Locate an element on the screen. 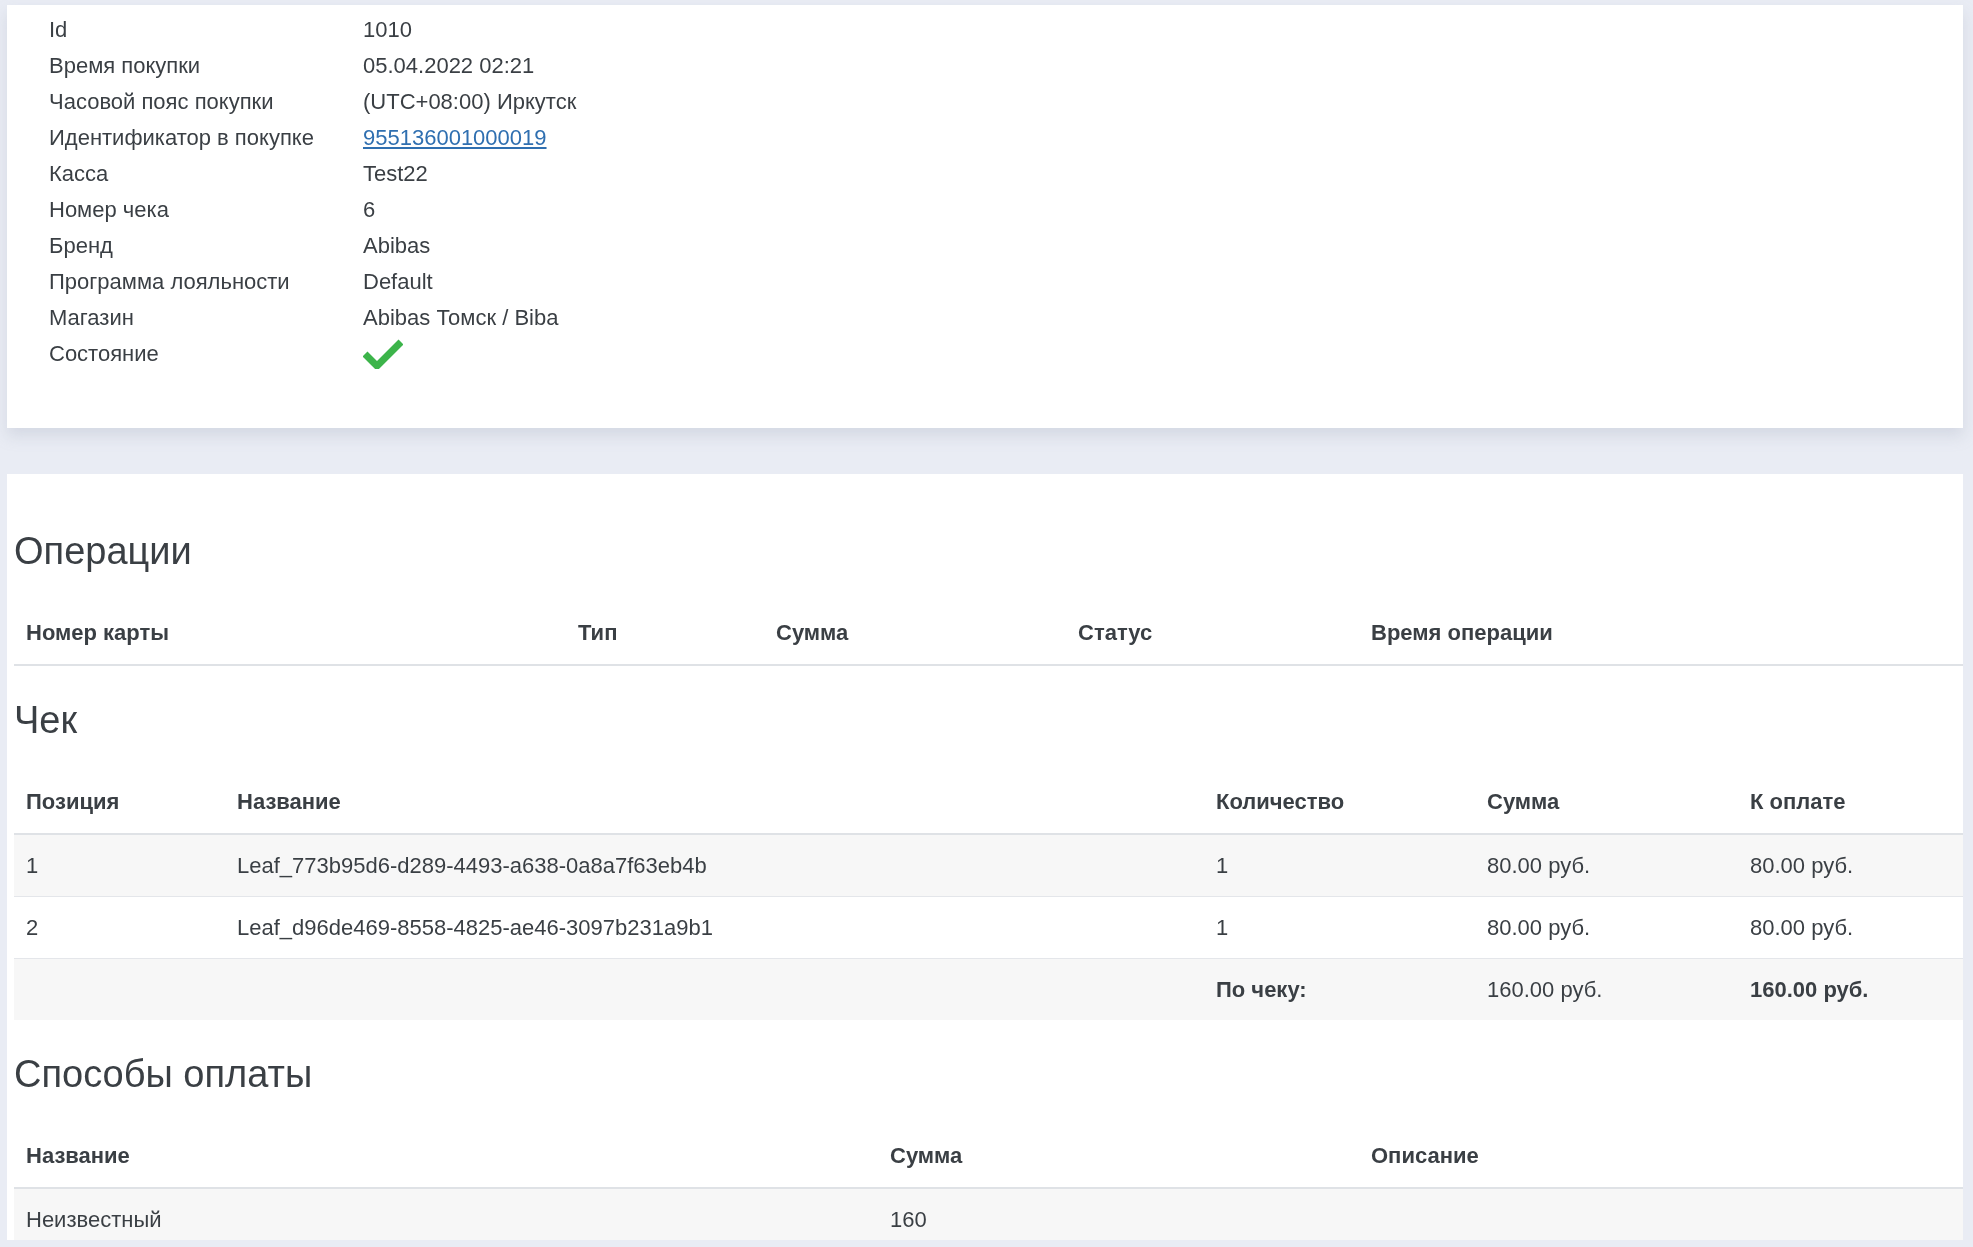  field-label: Бренд is located at coordinates (81, 246).